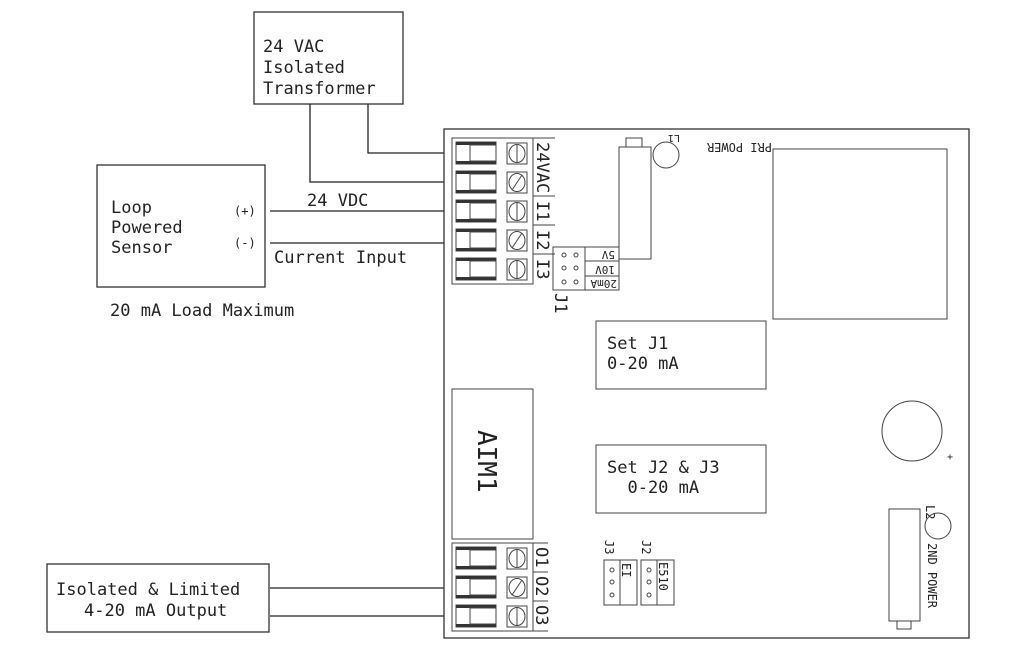  I want to click on transformer-box: 24 VAC Isolated Transformer, so click(328, 58).